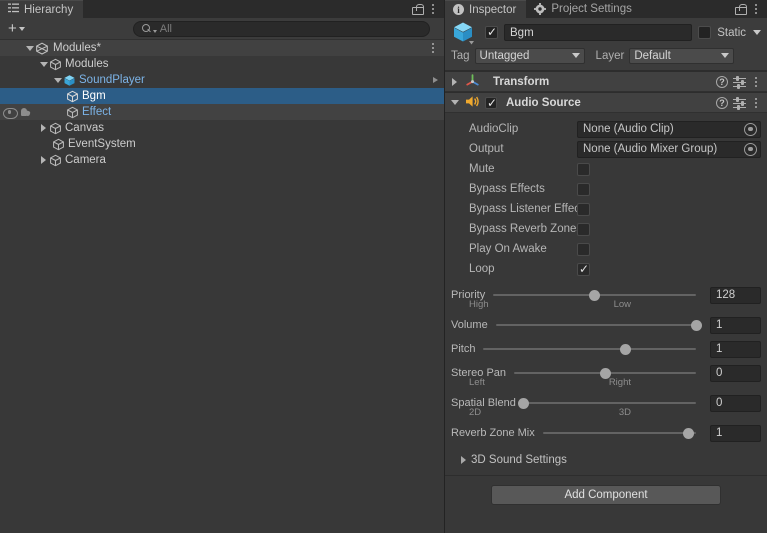 This screenshot has width=767, height=533. I want to click on static-label: Static, so click(731, 32).